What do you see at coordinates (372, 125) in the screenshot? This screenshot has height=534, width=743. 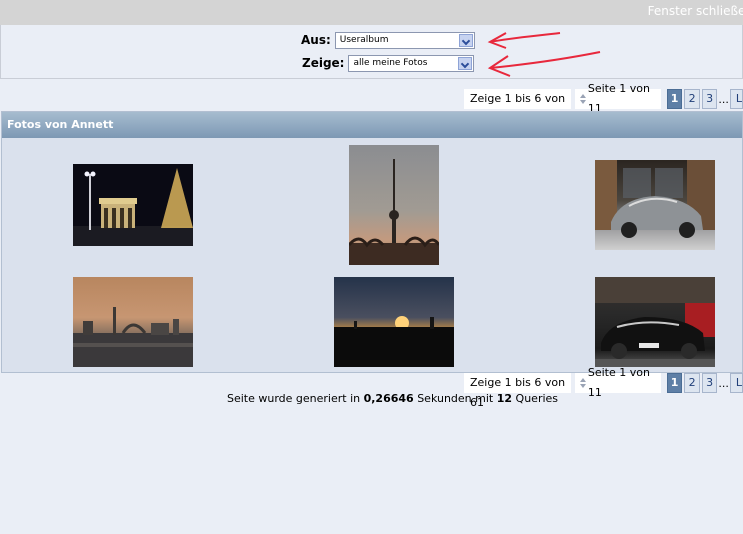 I see `album-title: Fotos von Annett` at bounding box center [372, 125].